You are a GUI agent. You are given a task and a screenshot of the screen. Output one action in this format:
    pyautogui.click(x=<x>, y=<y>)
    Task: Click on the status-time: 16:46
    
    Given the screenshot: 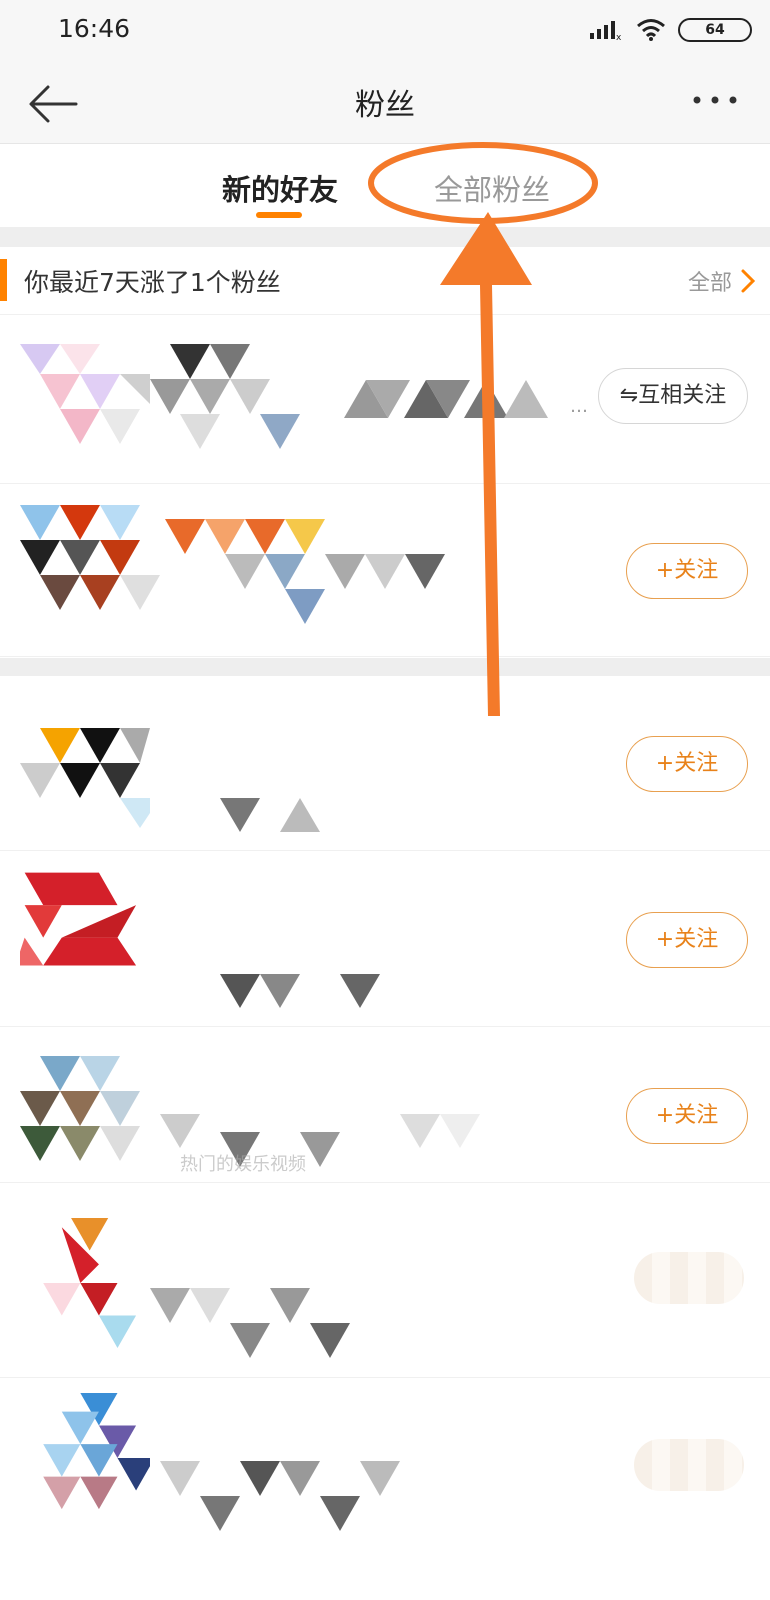 What is the action you would take?
    pyautogui.click(x=94, y=28)
    